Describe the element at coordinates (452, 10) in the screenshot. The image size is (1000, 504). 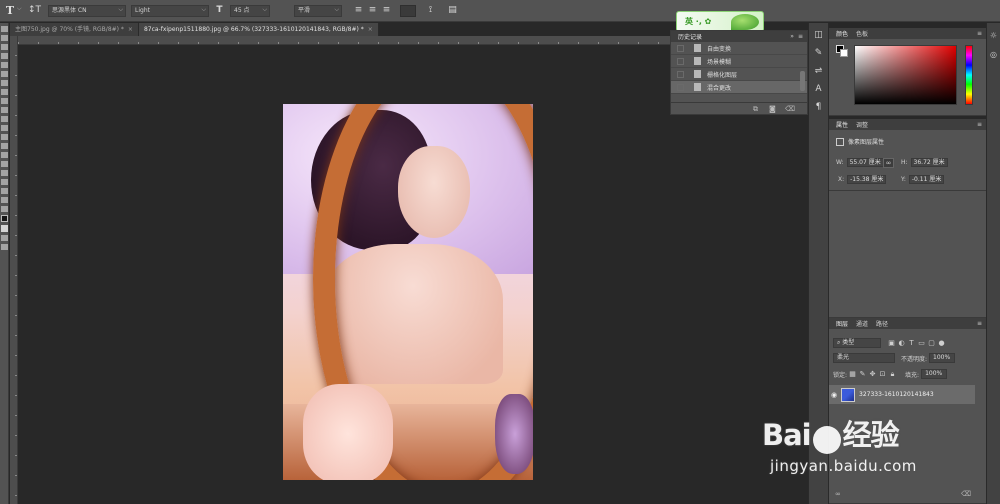
I see `character-panel-icon: ▤` at that location.